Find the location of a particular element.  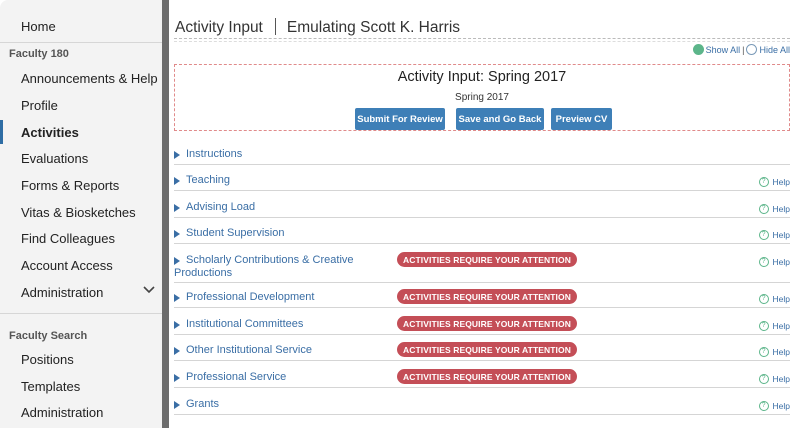

chevron-down-icon is located at coordinates (149, 290).